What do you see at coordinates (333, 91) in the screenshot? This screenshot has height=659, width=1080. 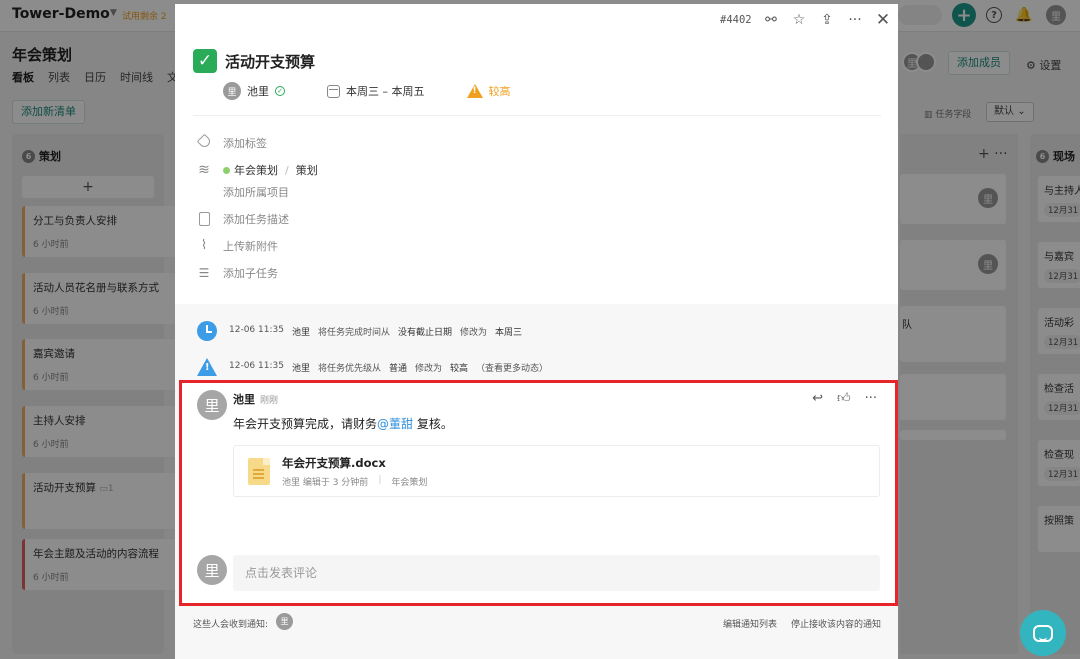 I see `calendar-icon` at bounding box center [333, 91].